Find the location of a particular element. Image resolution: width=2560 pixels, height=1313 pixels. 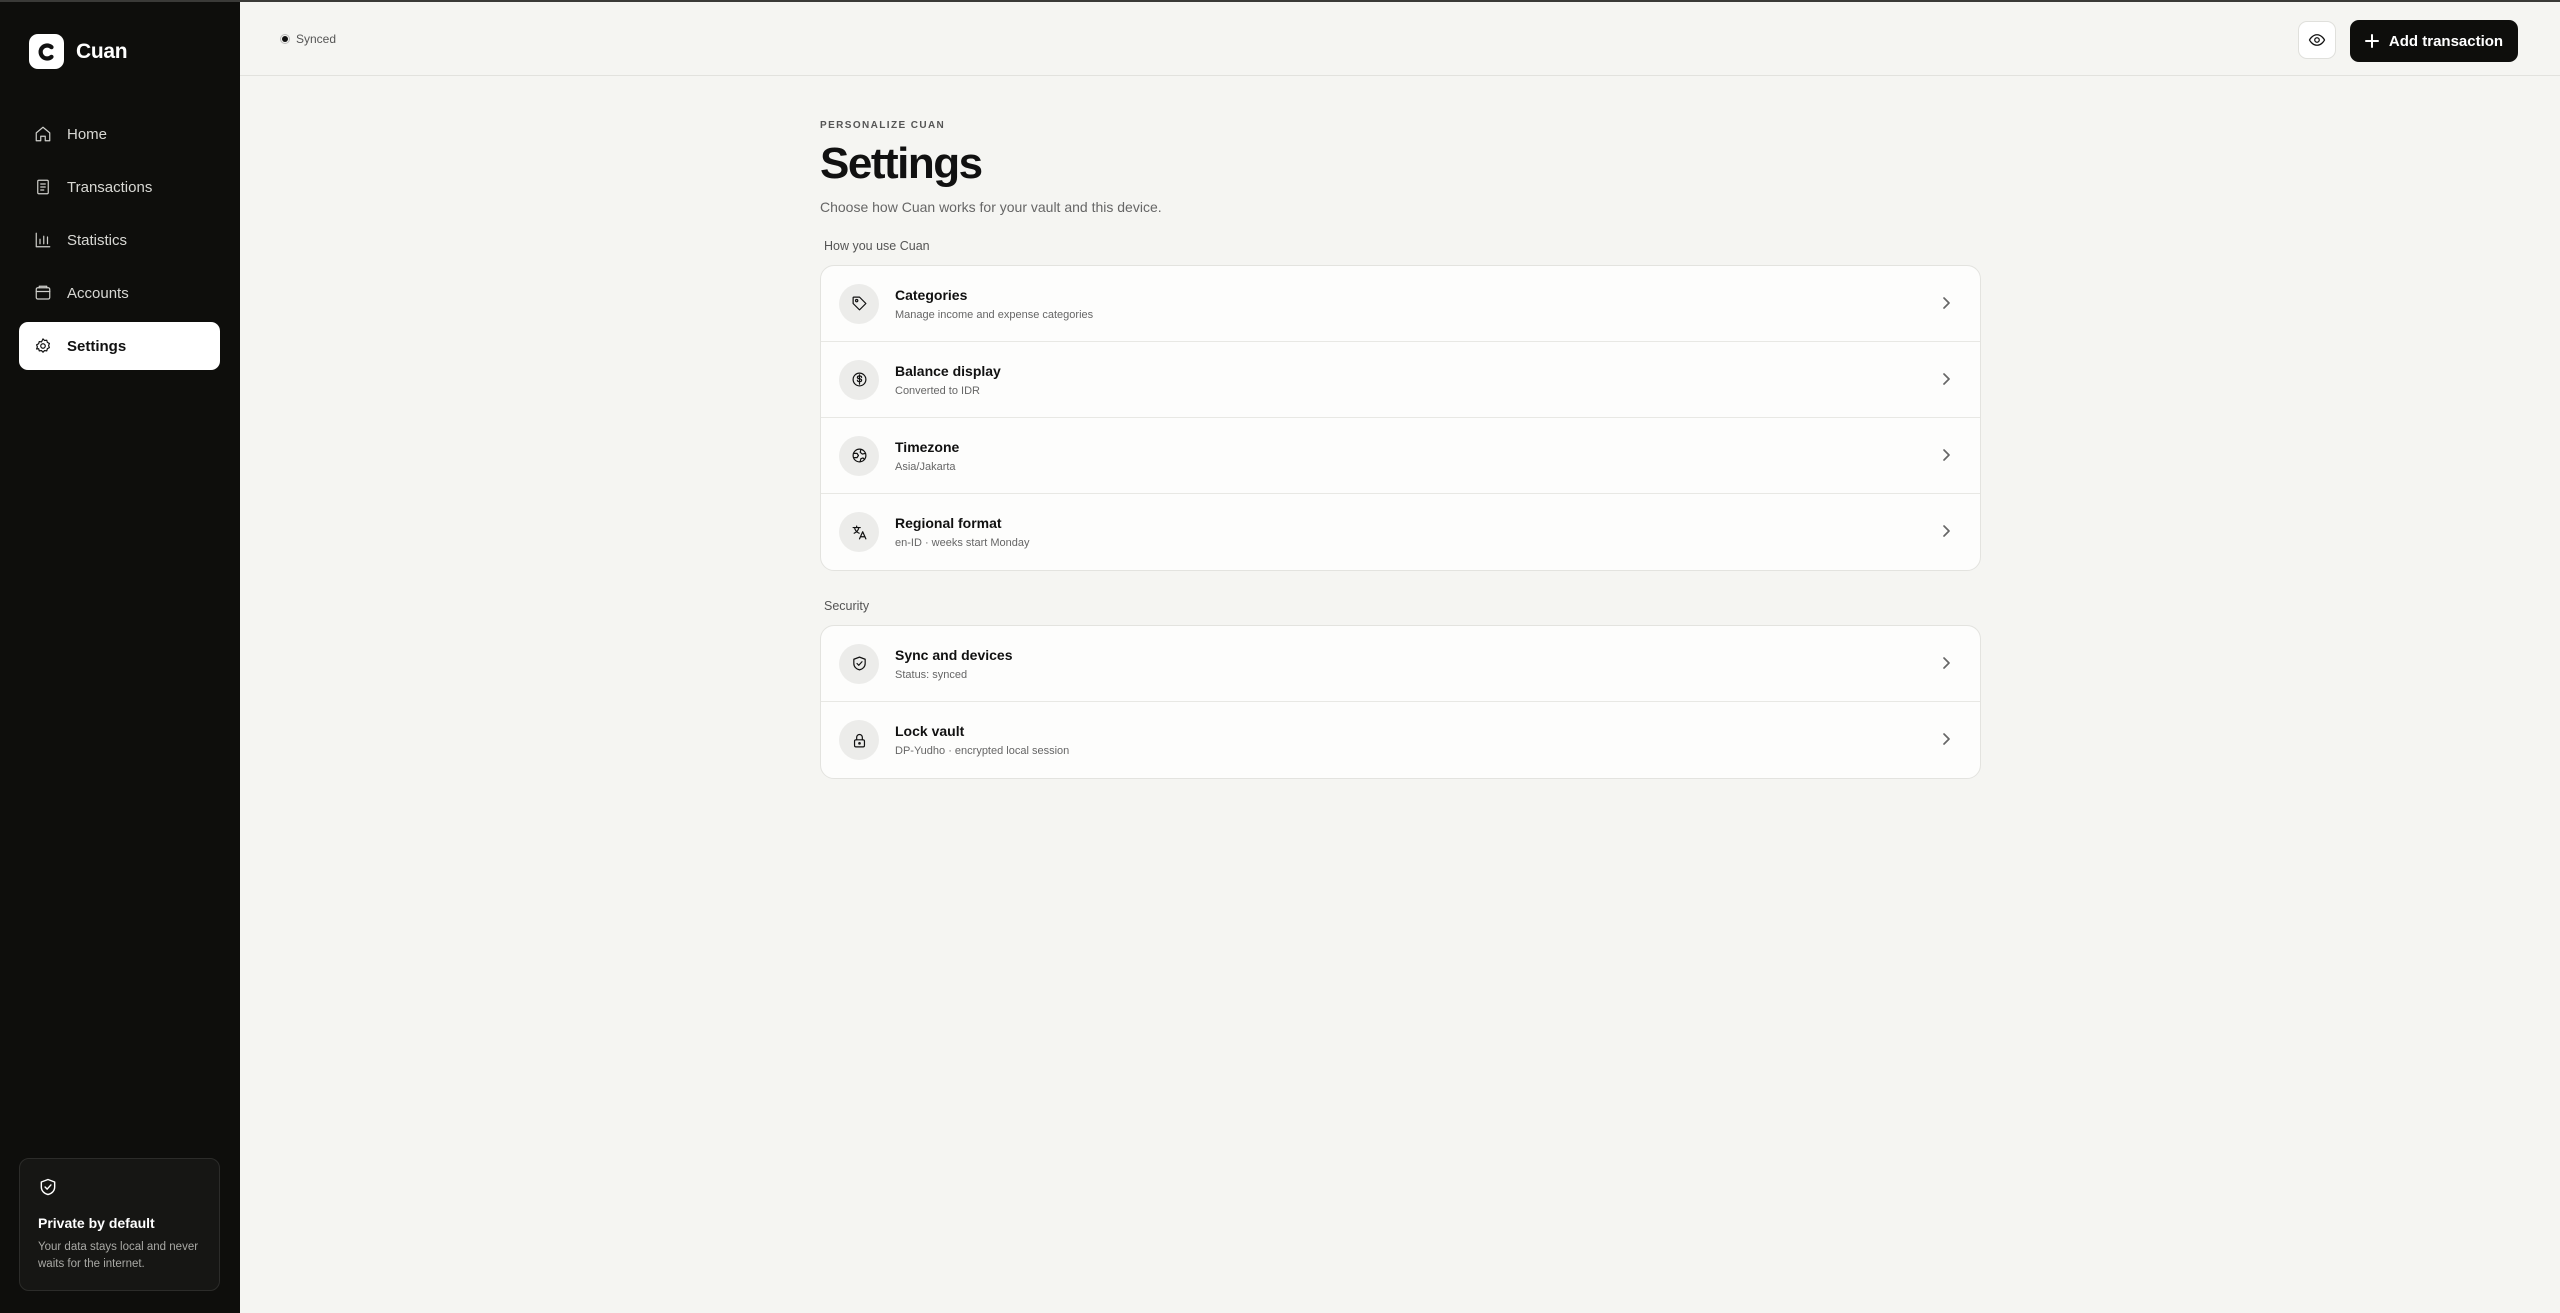

toggle-visibility-button is located at coordinates (2317, 40).